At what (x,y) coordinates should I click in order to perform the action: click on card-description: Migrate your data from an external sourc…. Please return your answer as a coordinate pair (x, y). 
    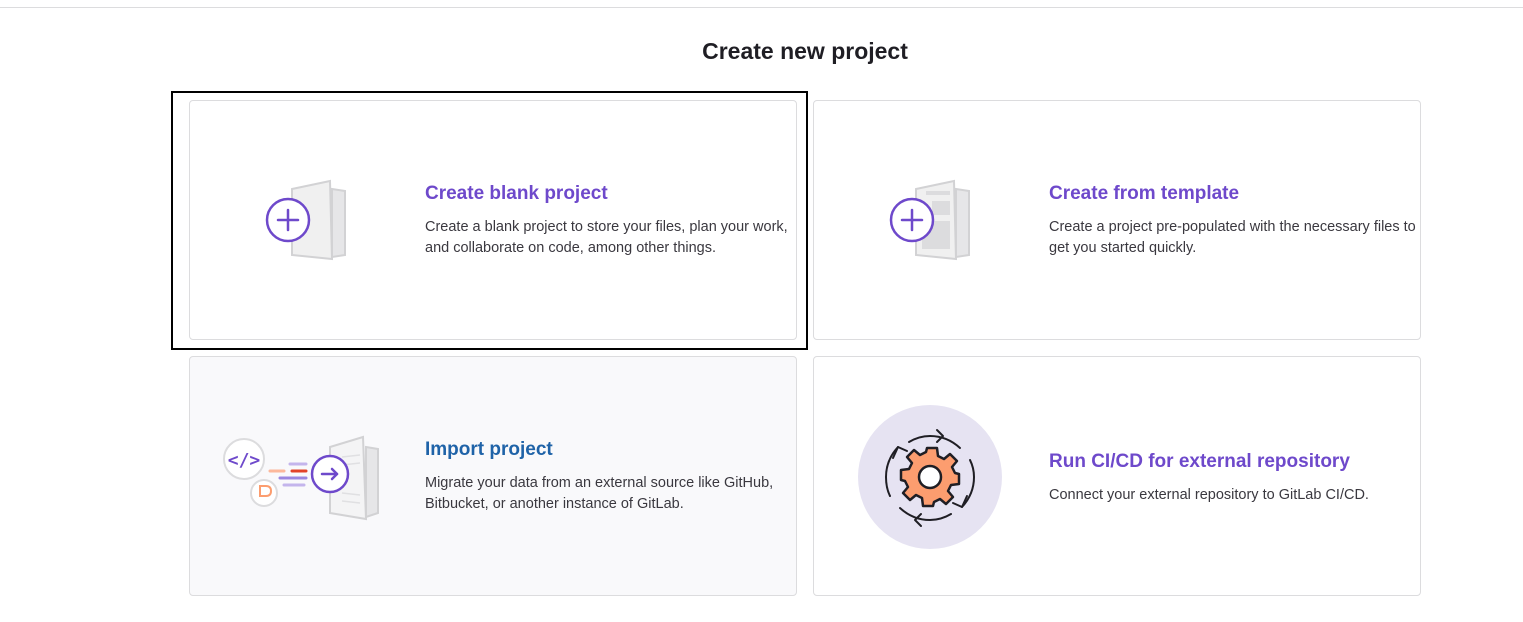
    Looking at the image, I should click on (599, 493).